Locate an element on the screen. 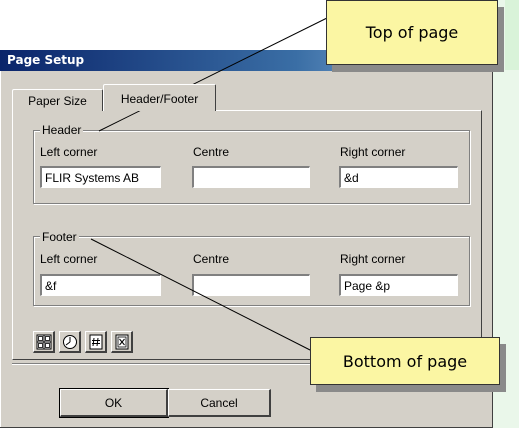 The height and width of the screenshot is (428, 519). bottom-of-page-callout: Bottom of page is located at coordinates (405, 361).